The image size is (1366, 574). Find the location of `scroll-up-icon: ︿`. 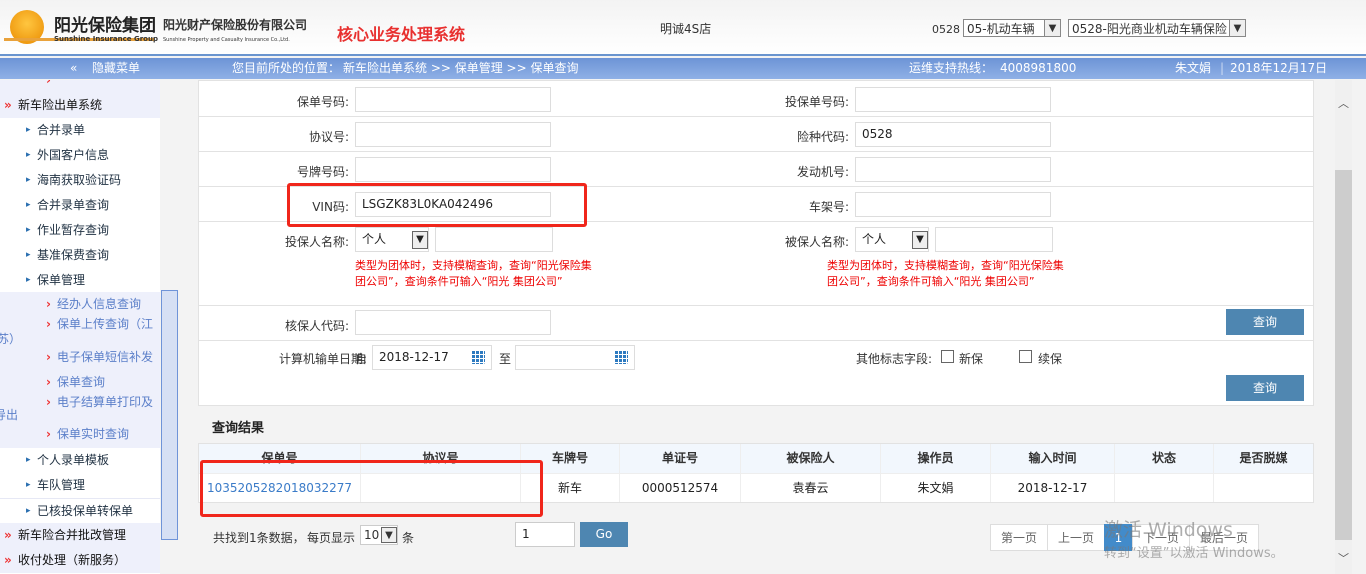

scroll-up-icon: ︿ is located at coordinates (1343, 103).